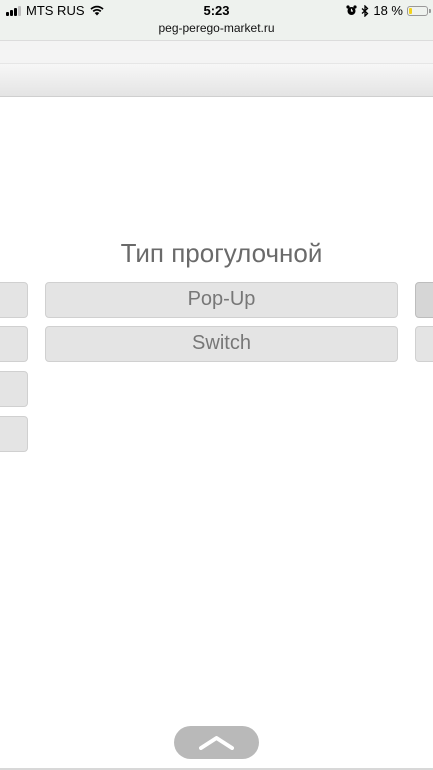 The width and height of the screenshot is (433, 770). I want to click on scroll-top-button, so click(216, 742).